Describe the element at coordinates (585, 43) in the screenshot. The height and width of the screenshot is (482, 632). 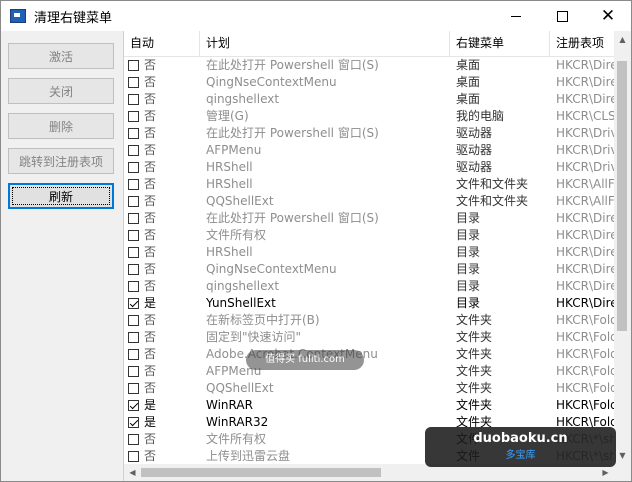
I see `column-header-registry: 注册表项` at that location.